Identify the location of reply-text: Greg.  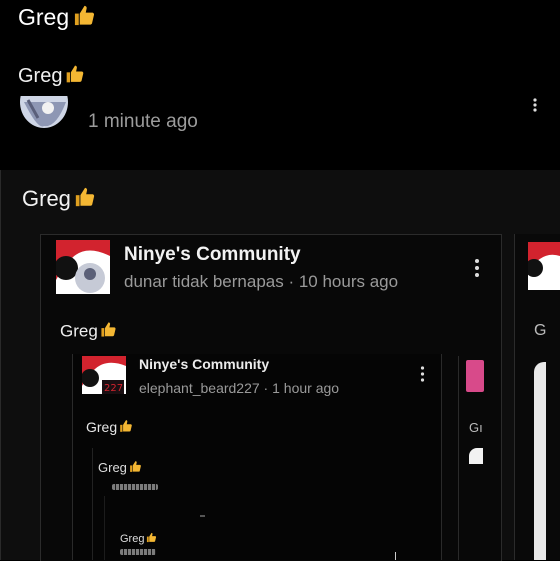
(51, 76).